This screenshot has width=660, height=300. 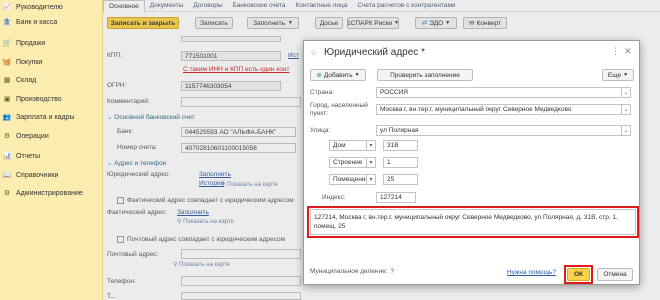 What do you see at coordinates (348, 145) in the screenshot?
I see `house-type-select: Дом` at bounding box center [348, 145].